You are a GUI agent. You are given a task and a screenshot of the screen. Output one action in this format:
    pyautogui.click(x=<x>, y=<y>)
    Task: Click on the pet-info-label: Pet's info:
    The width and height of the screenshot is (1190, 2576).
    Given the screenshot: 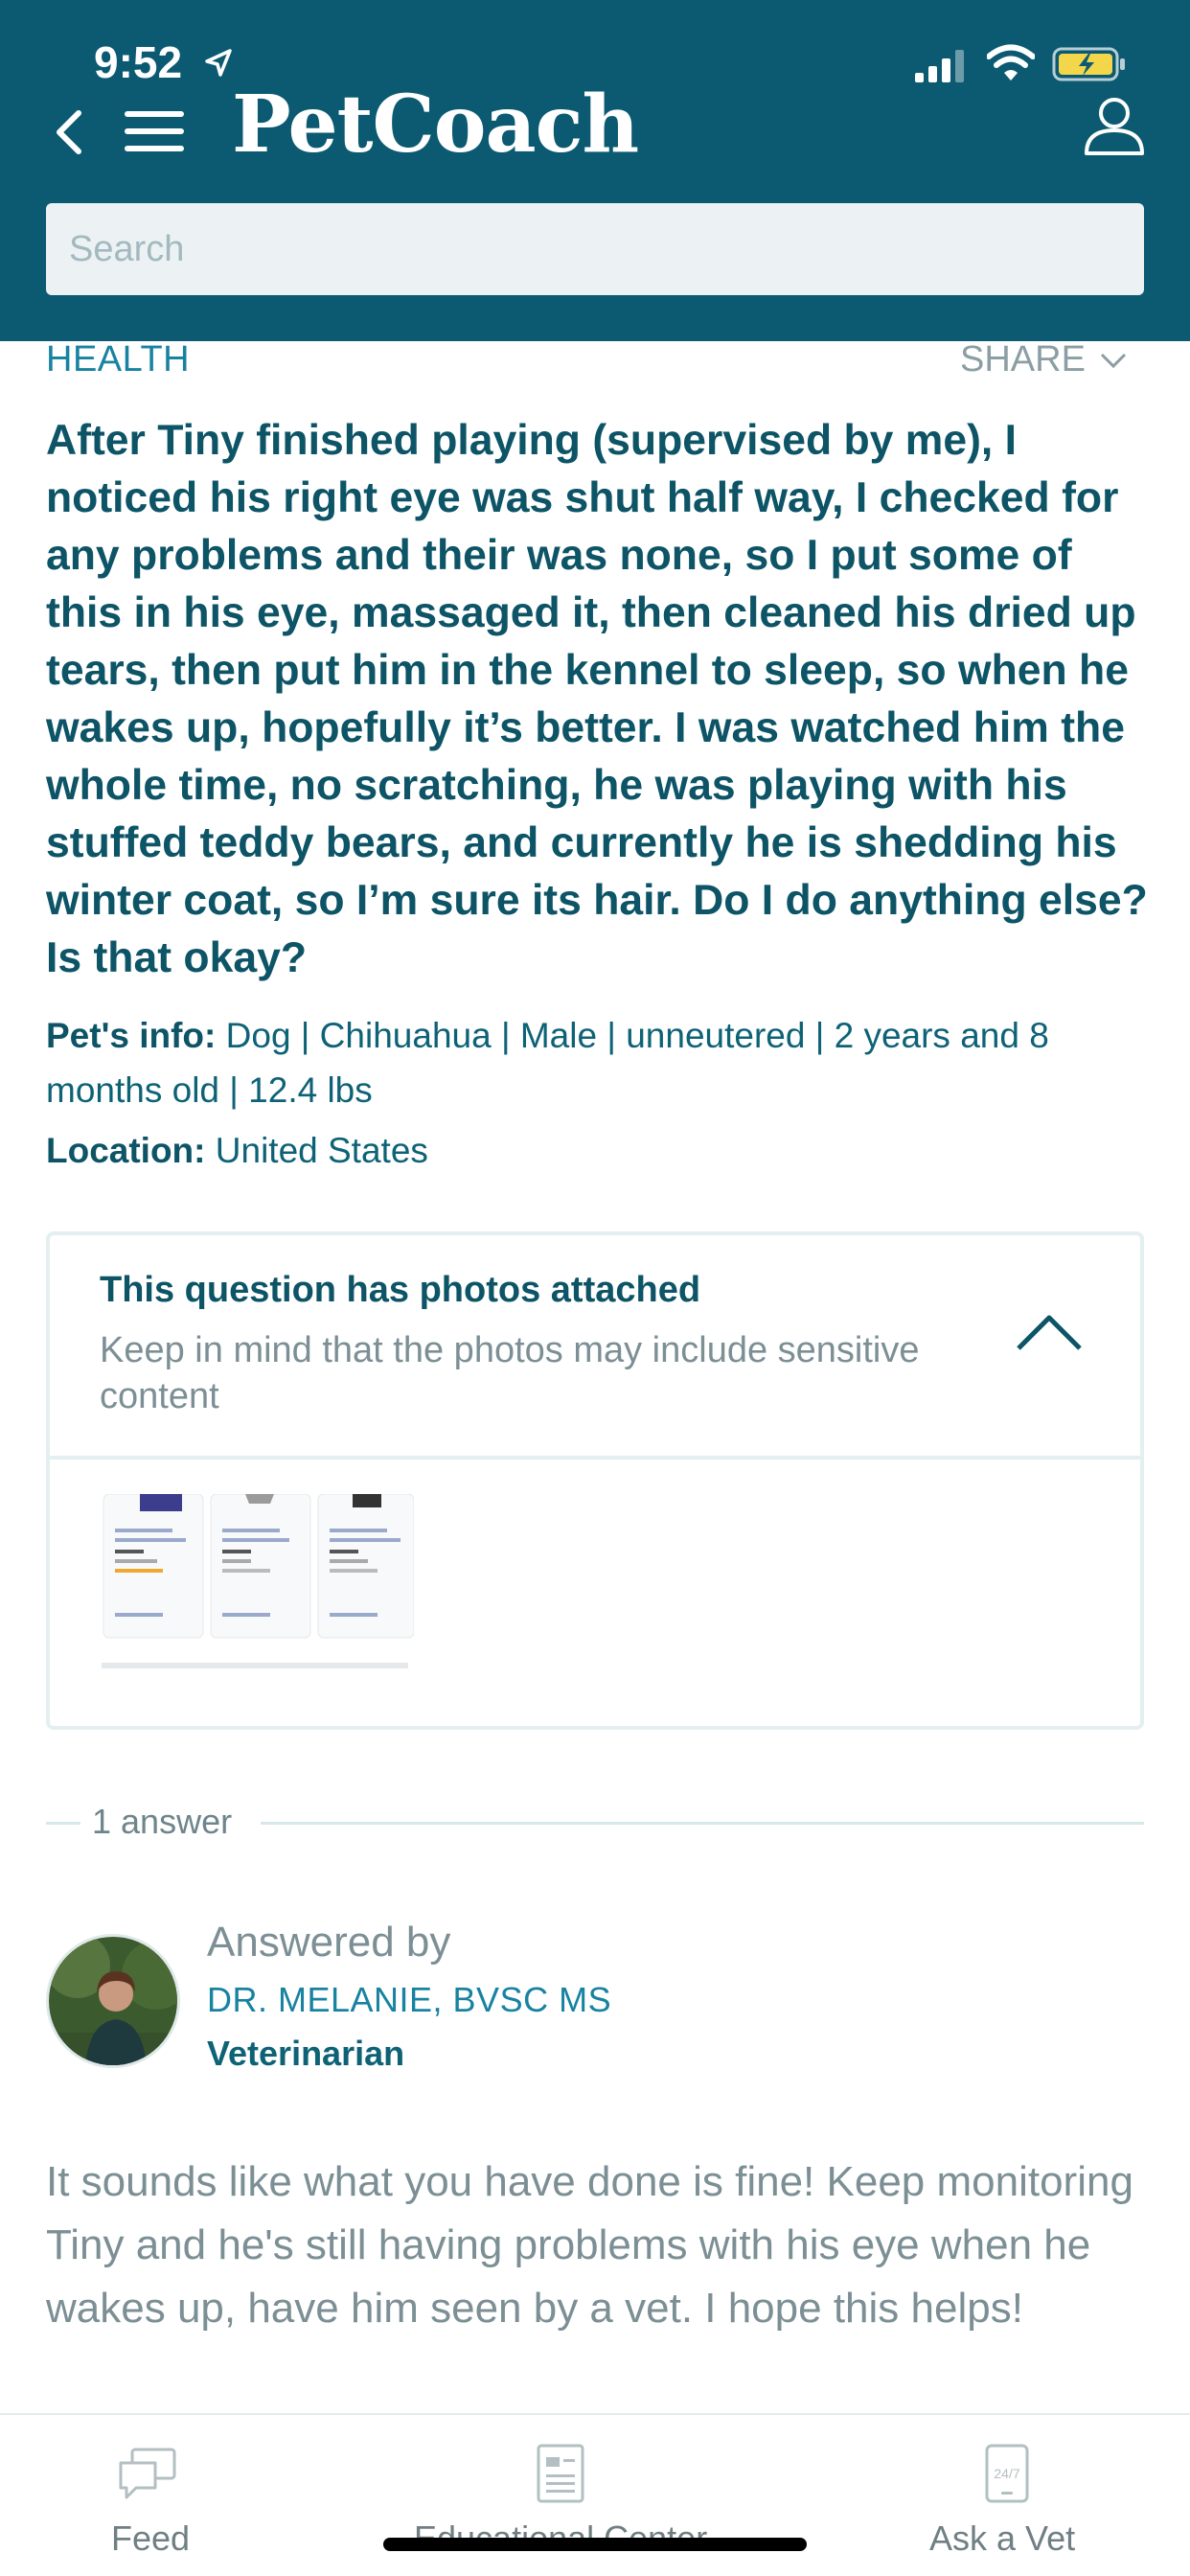 What is the action you would take?
    pyautogui.click(x=132, y=1035)
    